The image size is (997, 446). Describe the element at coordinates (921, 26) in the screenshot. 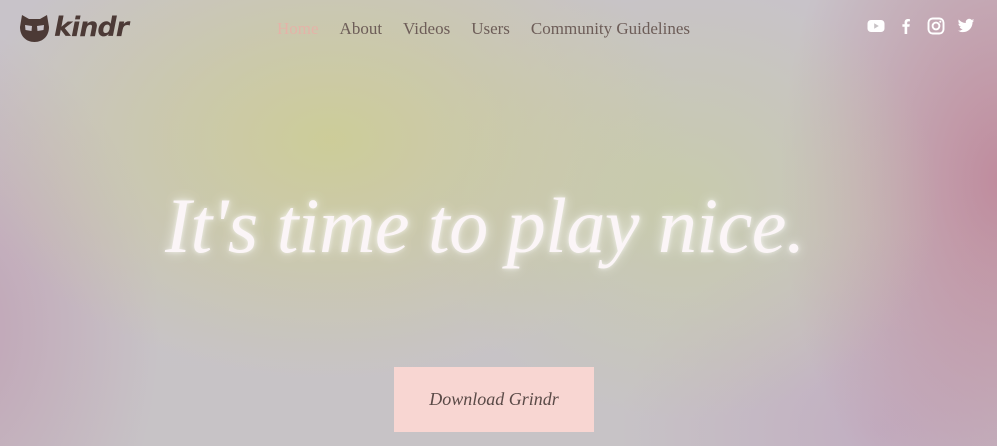

I see `social-links` at that location.